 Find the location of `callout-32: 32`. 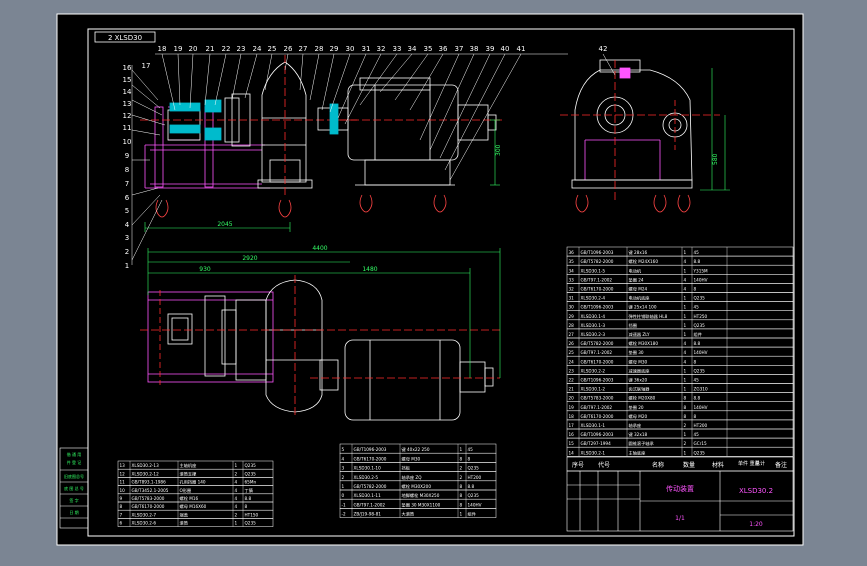

callout-32: 32 is located at coordinates (381, 49).